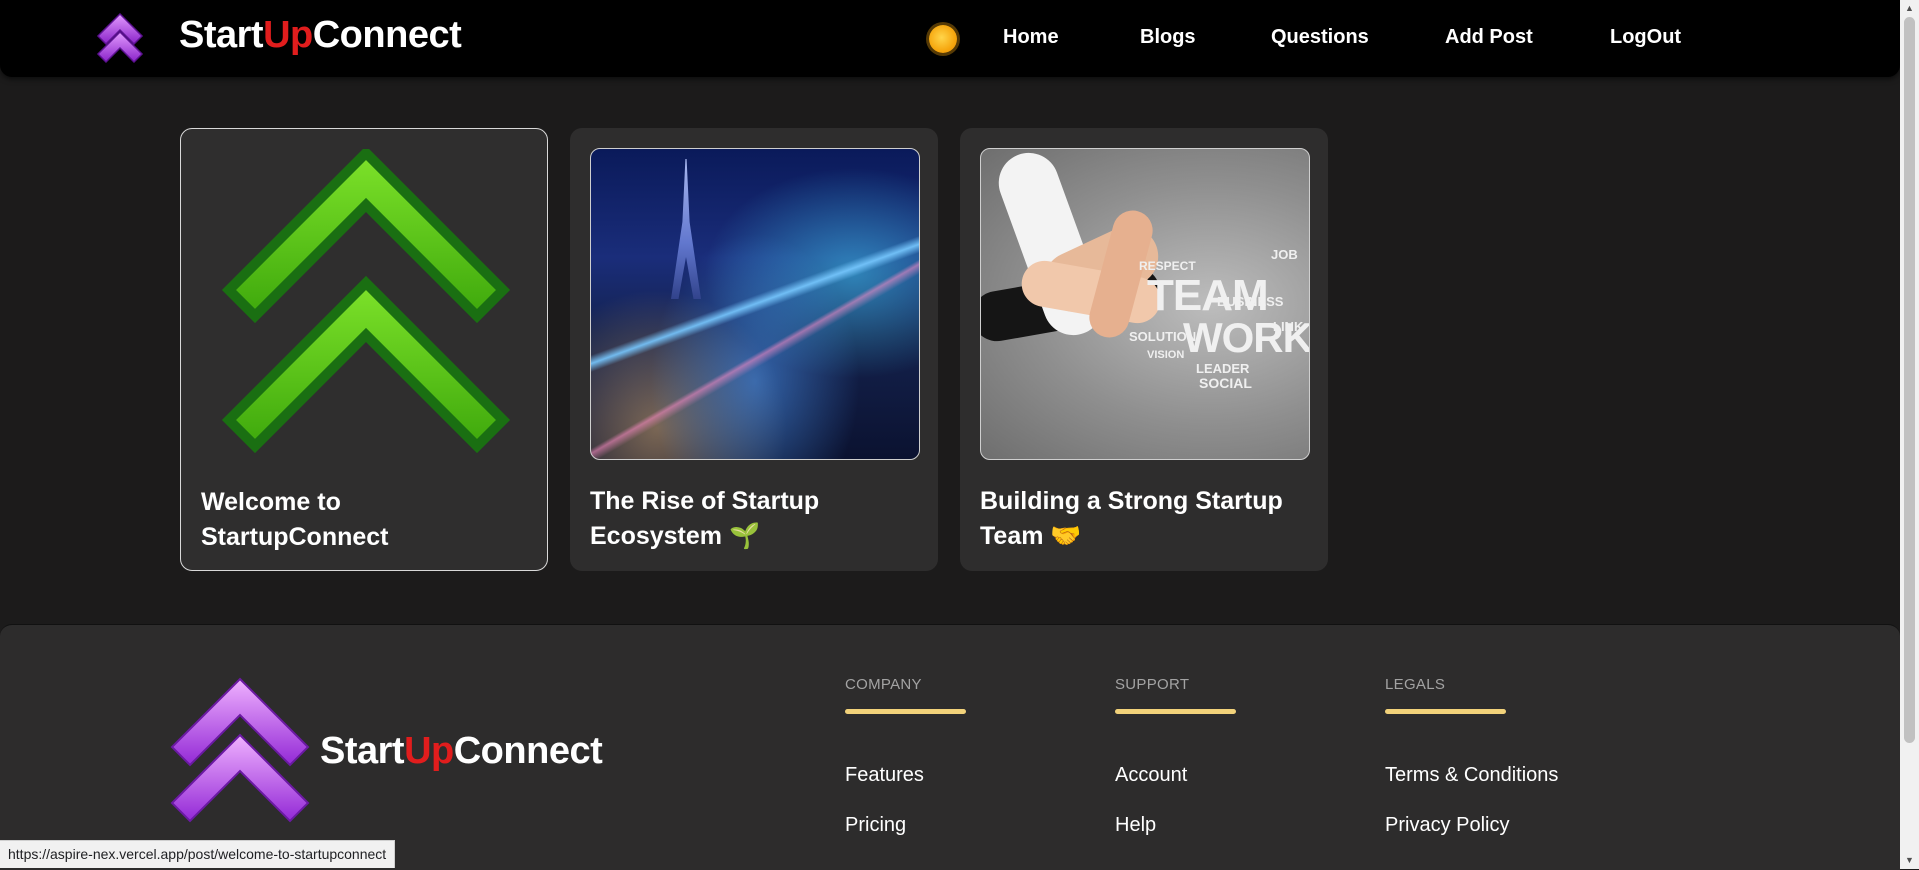 Image resolution: width=1919 pixels, height=870 pixels. Describe the element at coordinates (1489, 37) in the screenshot. I see `nav-add-post-link: Add Post` at that location.